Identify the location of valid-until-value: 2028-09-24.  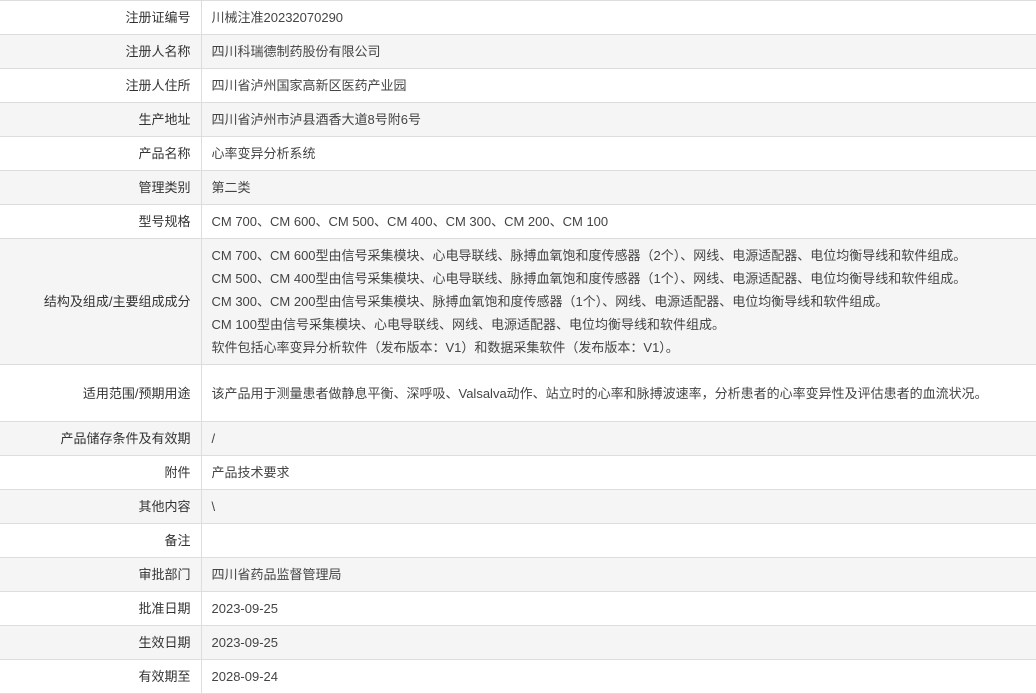
(245, 676).